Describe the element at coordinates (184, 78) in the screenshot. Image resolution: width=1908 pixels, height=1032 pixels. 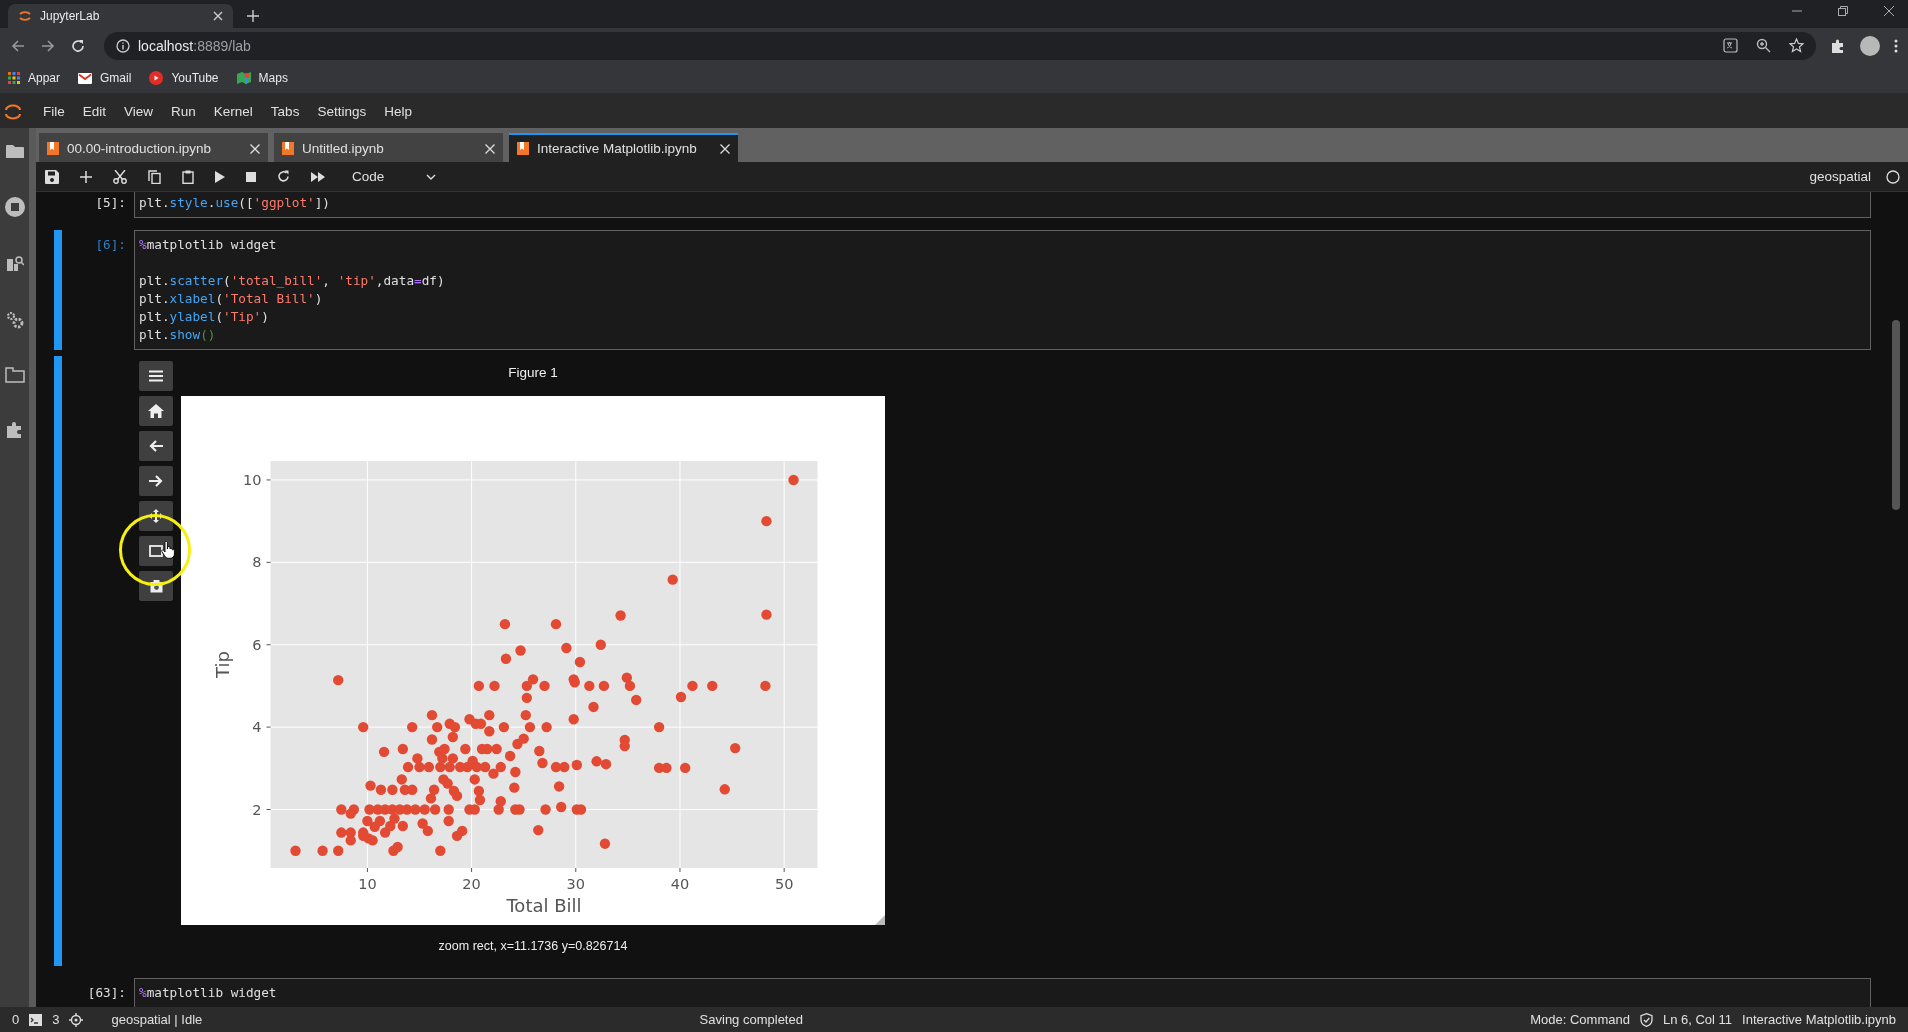
I see `bookmark: YouTube` at that location.